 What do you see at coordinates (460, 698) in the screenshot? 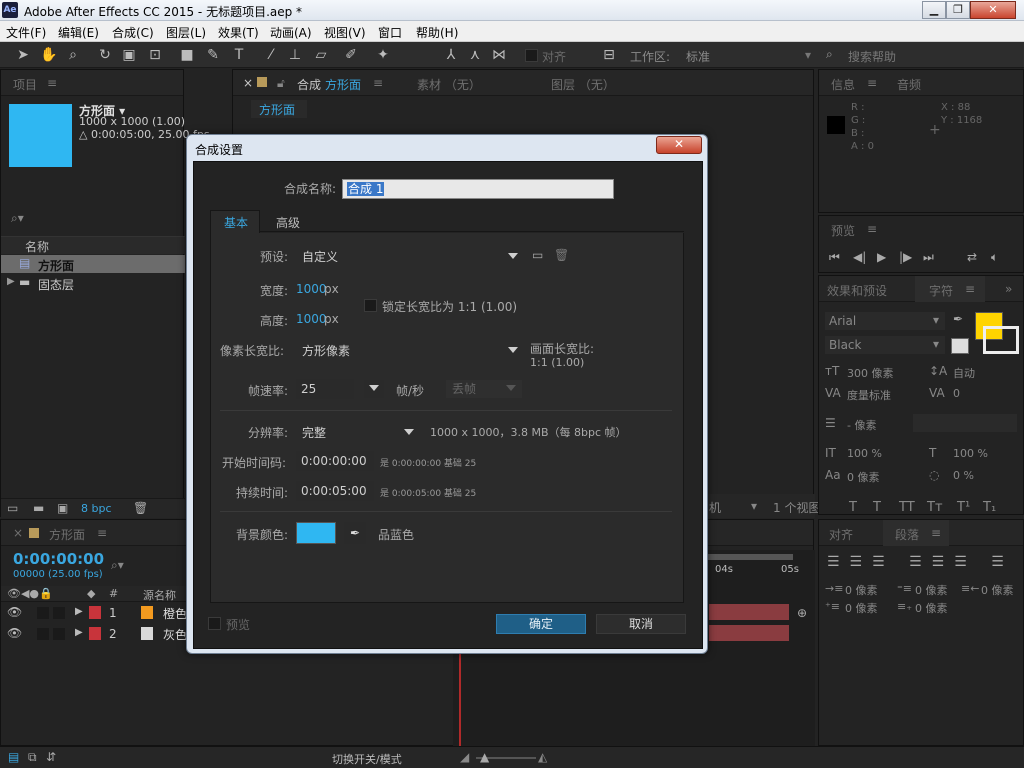
I see `playhead` at bounding box center [460, 698].